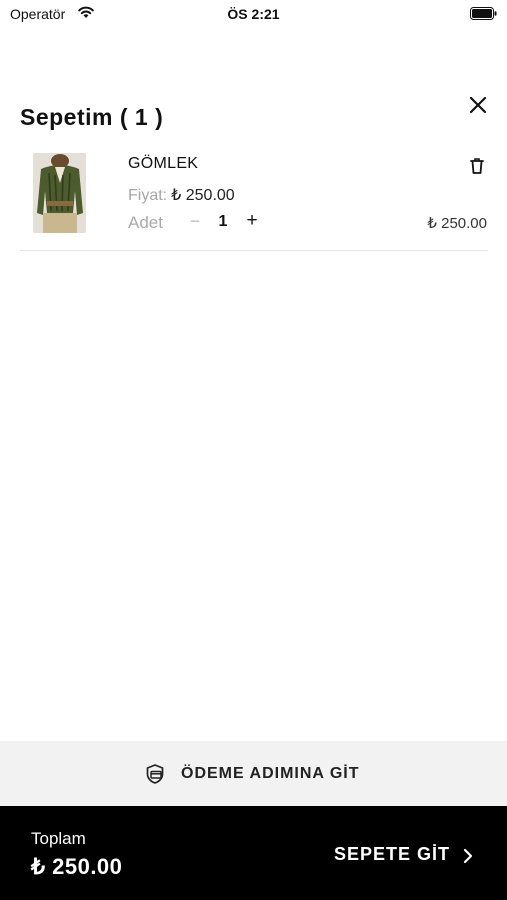 The height and width of the screenshot is (900, 507). What do you see at coordinates (77, 866) in the screenshot?
I see `total-value: ₺ 250.00` at bounding box center [77, 866].